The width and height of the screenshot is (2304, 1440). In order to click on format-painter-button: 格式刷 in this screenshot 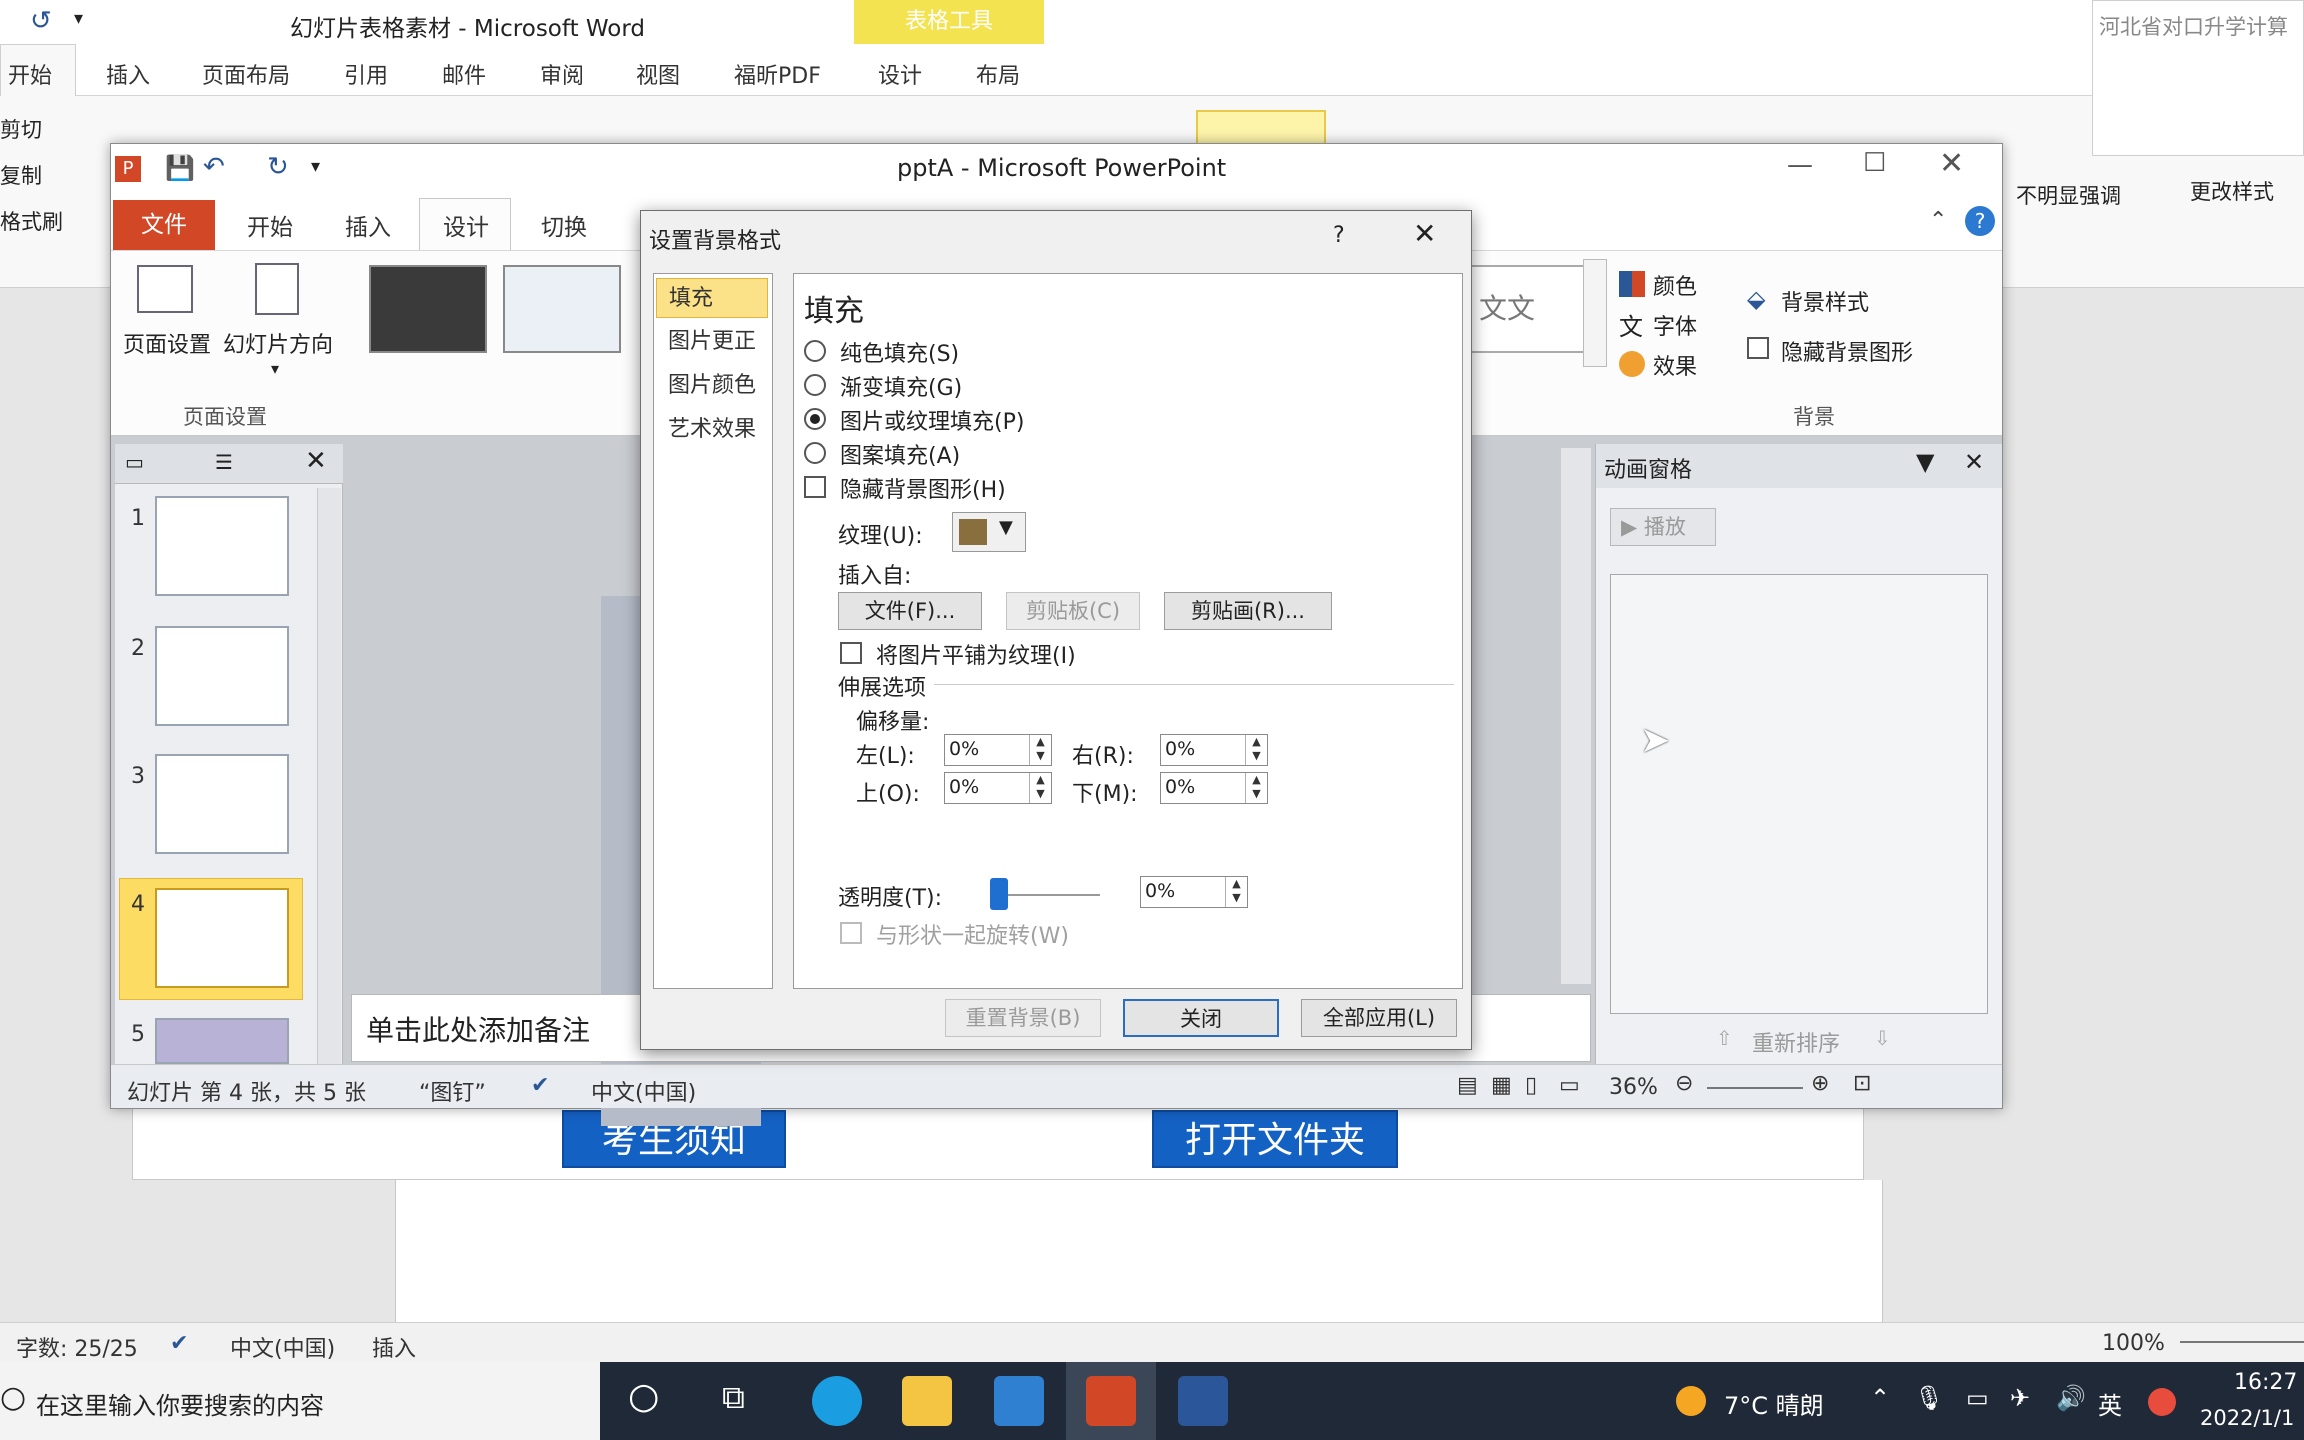, I will do `click(31, 221)`.